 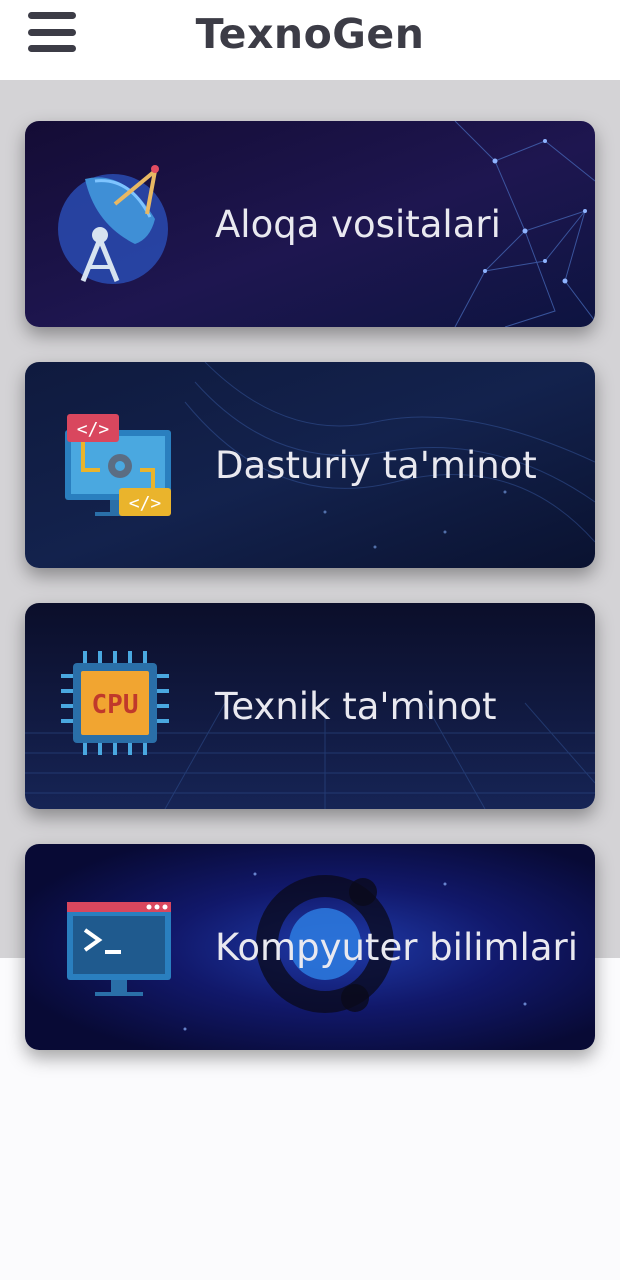 I want to click on category-card-dasturiy-taminot: </> </> Dasturiy ta'minot, so click(x=310, y=465).